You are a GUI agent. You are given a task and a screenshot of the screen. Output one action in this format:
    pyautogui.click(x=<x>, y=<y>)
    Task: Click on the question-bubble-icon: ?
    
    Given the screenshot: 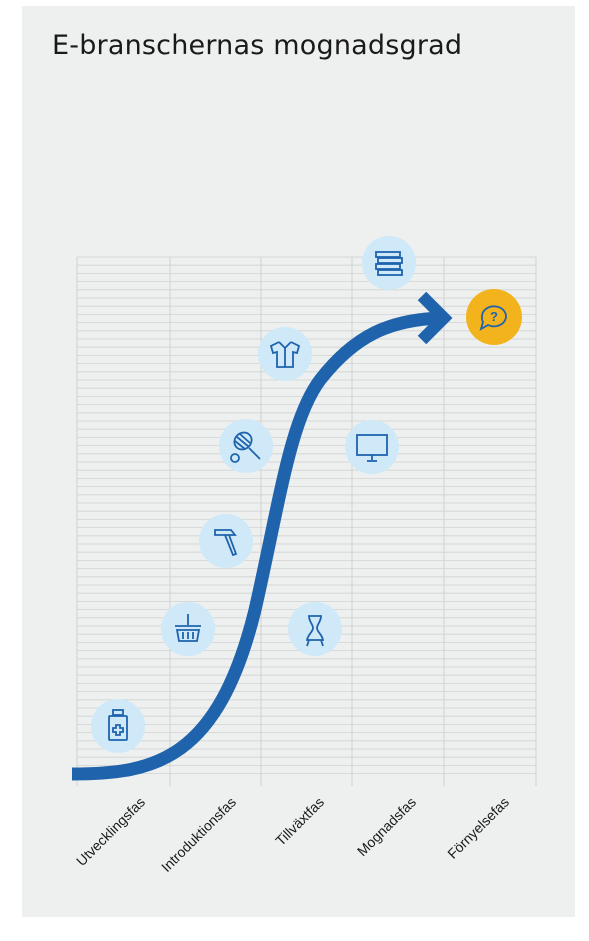 What is the action you would take?
    pyautogui.click(x=494, y=317)
    